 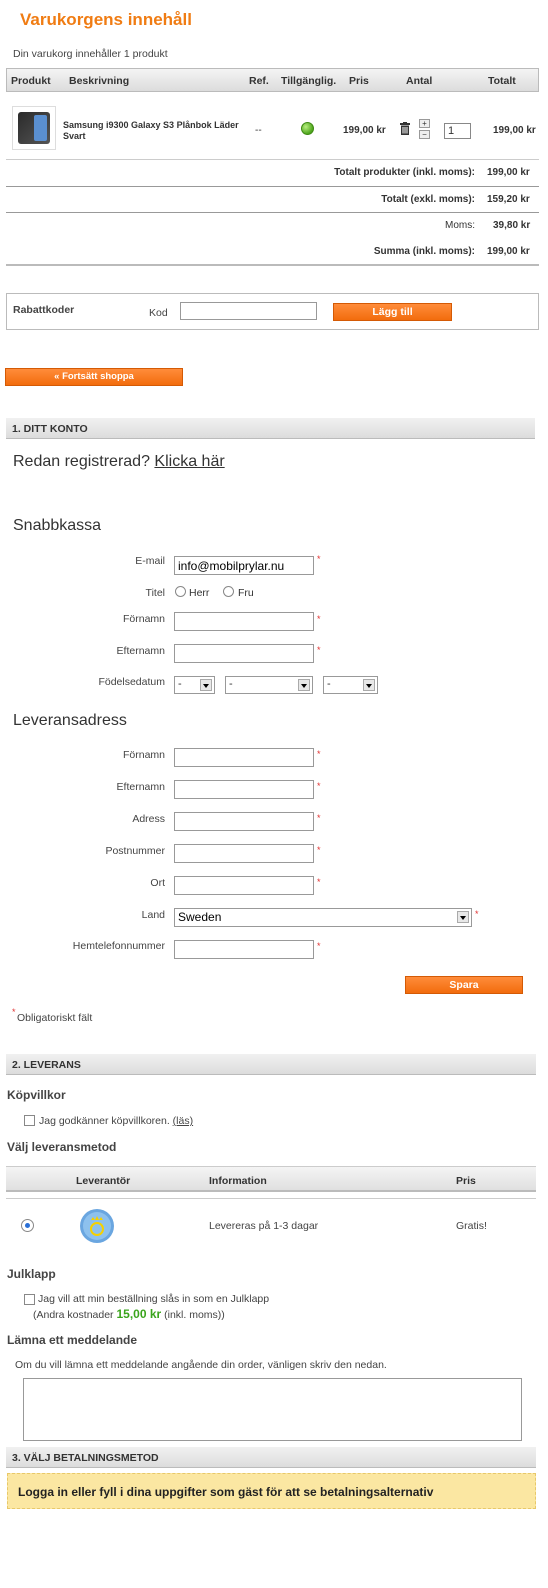 What do you see at coordinates (200, 917) in the screenshot?
I see `country-value: Sweden` at bounding box center [200, 917].